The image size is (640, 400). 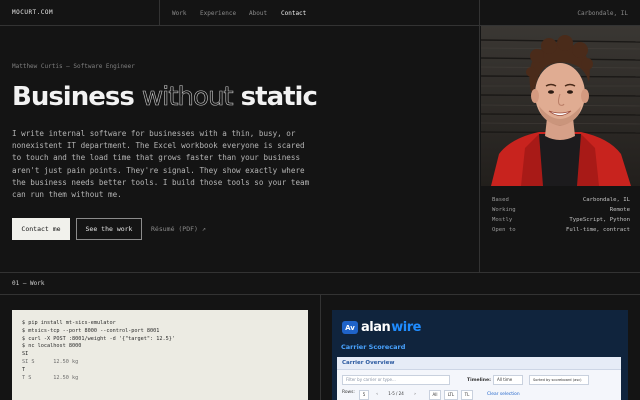 What do you see at coordinates (187, 97) in the screenshot?
I see `headline-outline-word: without` at bounding box center [187, 97].